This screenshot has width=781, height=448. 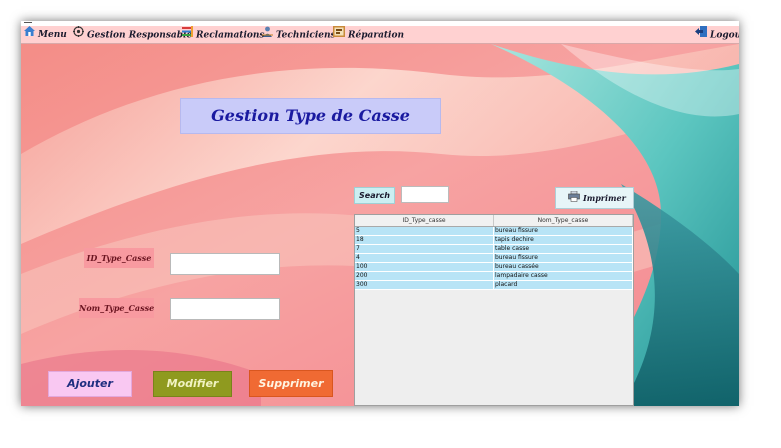 I want to click on logout-icon, so click(x=701, y=35).